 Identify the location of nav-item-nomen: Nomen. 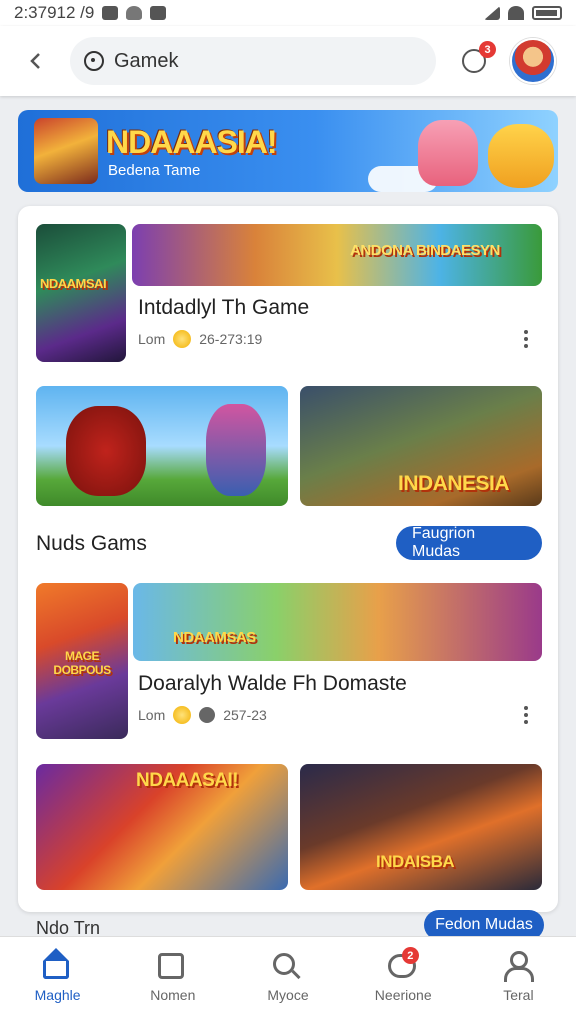
(172, 980).